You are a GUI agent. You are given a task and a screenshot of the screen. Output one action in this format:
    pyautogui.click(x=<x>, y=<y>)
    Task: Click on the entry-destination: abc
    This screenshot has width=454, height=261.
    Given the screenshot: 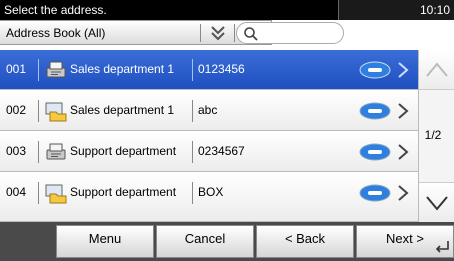 What is the action you would take?
    pyautogui.click(x=208, y=110)
    